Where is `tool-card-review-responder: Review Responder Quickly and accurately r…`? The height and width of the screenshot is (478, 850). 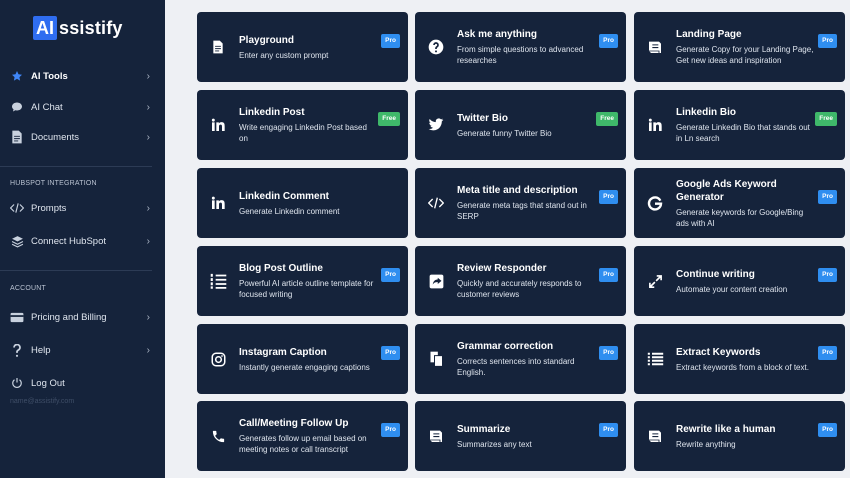 tool-card-review-responder: Review Responder Quickly and accurately r… is located at coordinates (520, 281).